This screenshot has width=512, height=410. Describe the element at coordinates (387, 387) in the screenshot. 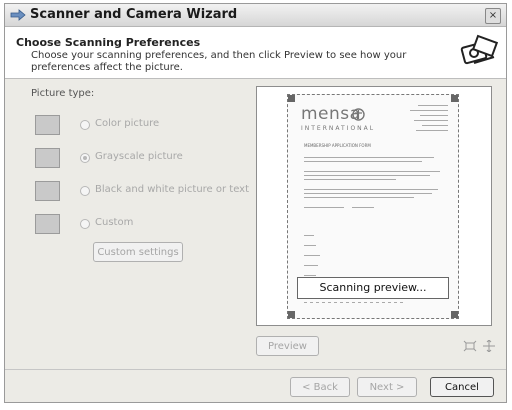

I see `next-button: Next >` at that location.